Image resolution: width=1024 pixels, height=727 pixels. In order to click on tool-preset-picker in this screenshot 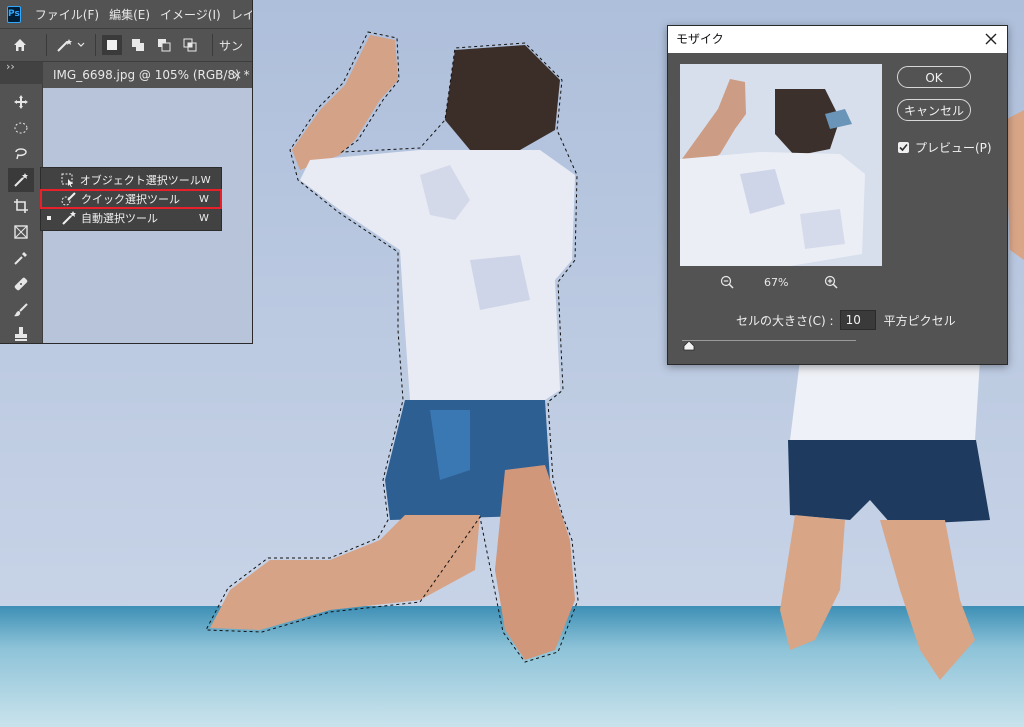, I will do `click(71, 45)`.